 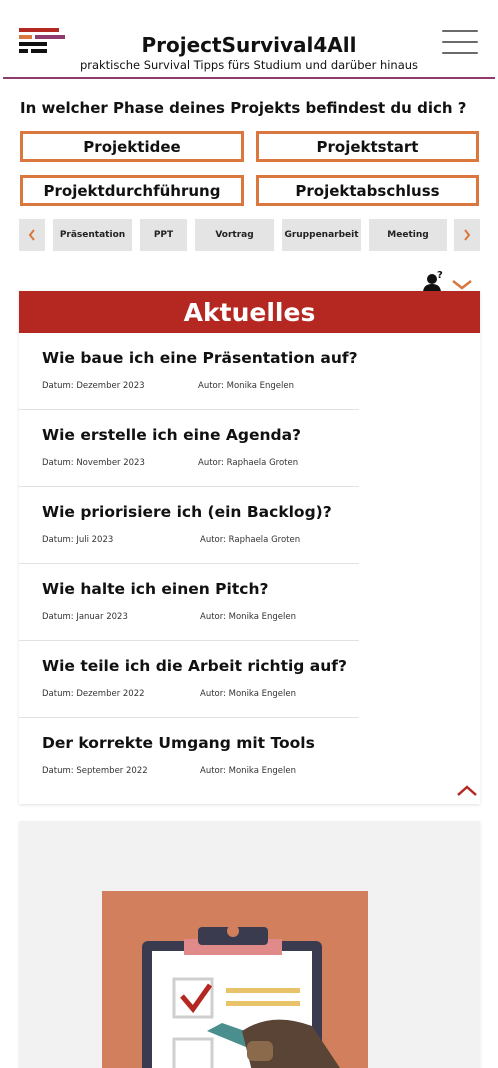 What do you see at coordinates (32, 235) in the screenshot?
I see `chevron-left-icon` at bounding box center [32, 235].